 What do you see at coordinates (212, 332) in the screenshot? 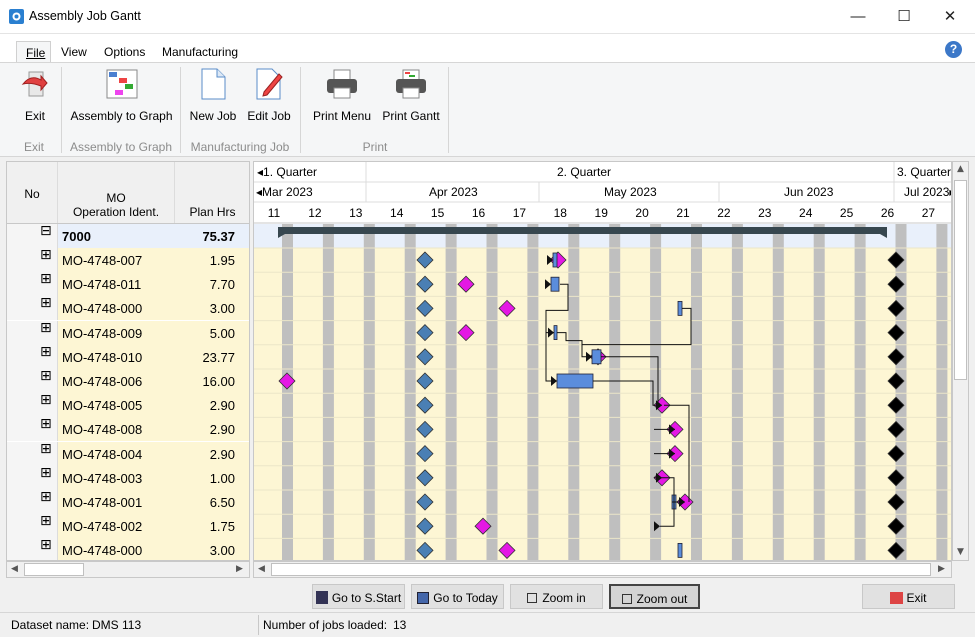
I see `row-hrs: 5.00` at bounding box center [212, 332].